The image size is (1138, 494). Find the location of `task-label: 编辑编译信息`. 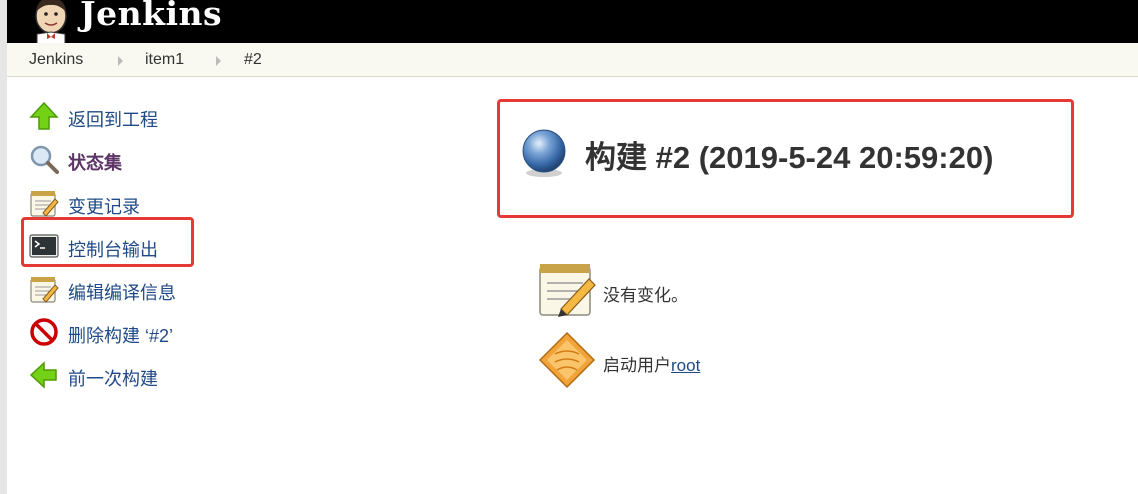

task-label: 编辑编译信息 is located at coordinates (122, 293).